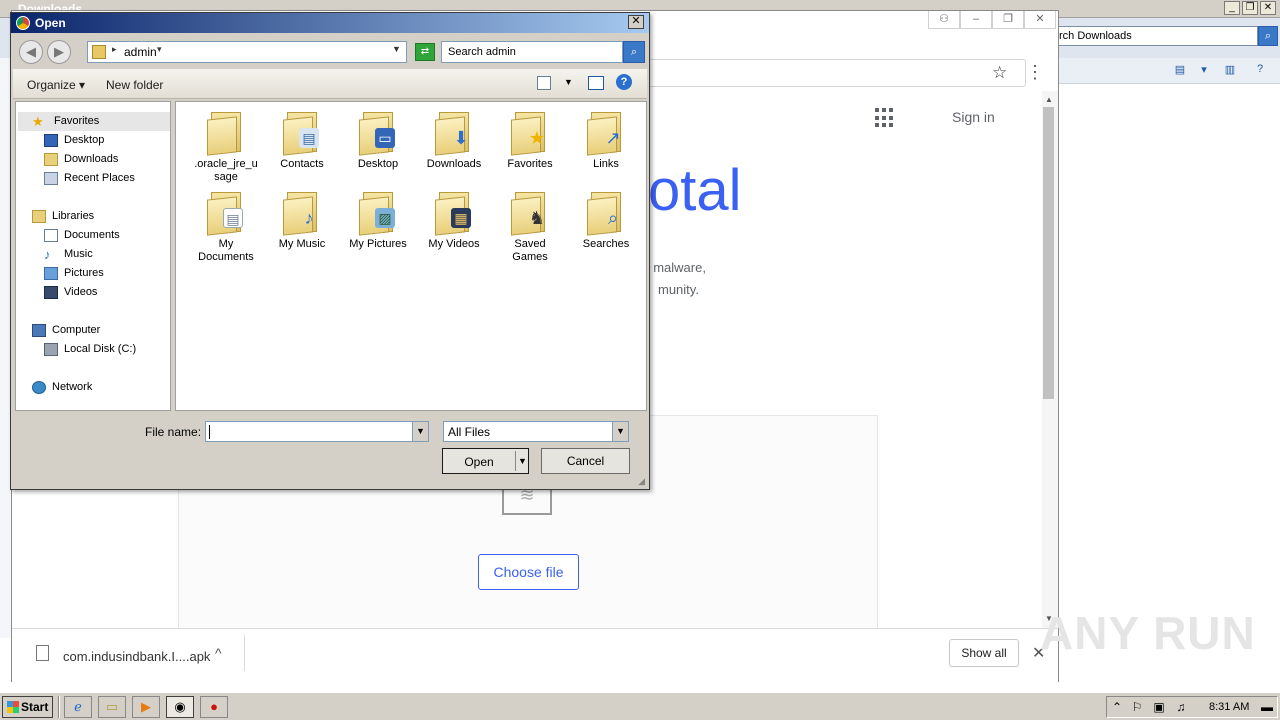 The image size is (1280, 720). Describe the element at coordinates (51, 235) in the screenshot. I see `documents-icon` at that location.